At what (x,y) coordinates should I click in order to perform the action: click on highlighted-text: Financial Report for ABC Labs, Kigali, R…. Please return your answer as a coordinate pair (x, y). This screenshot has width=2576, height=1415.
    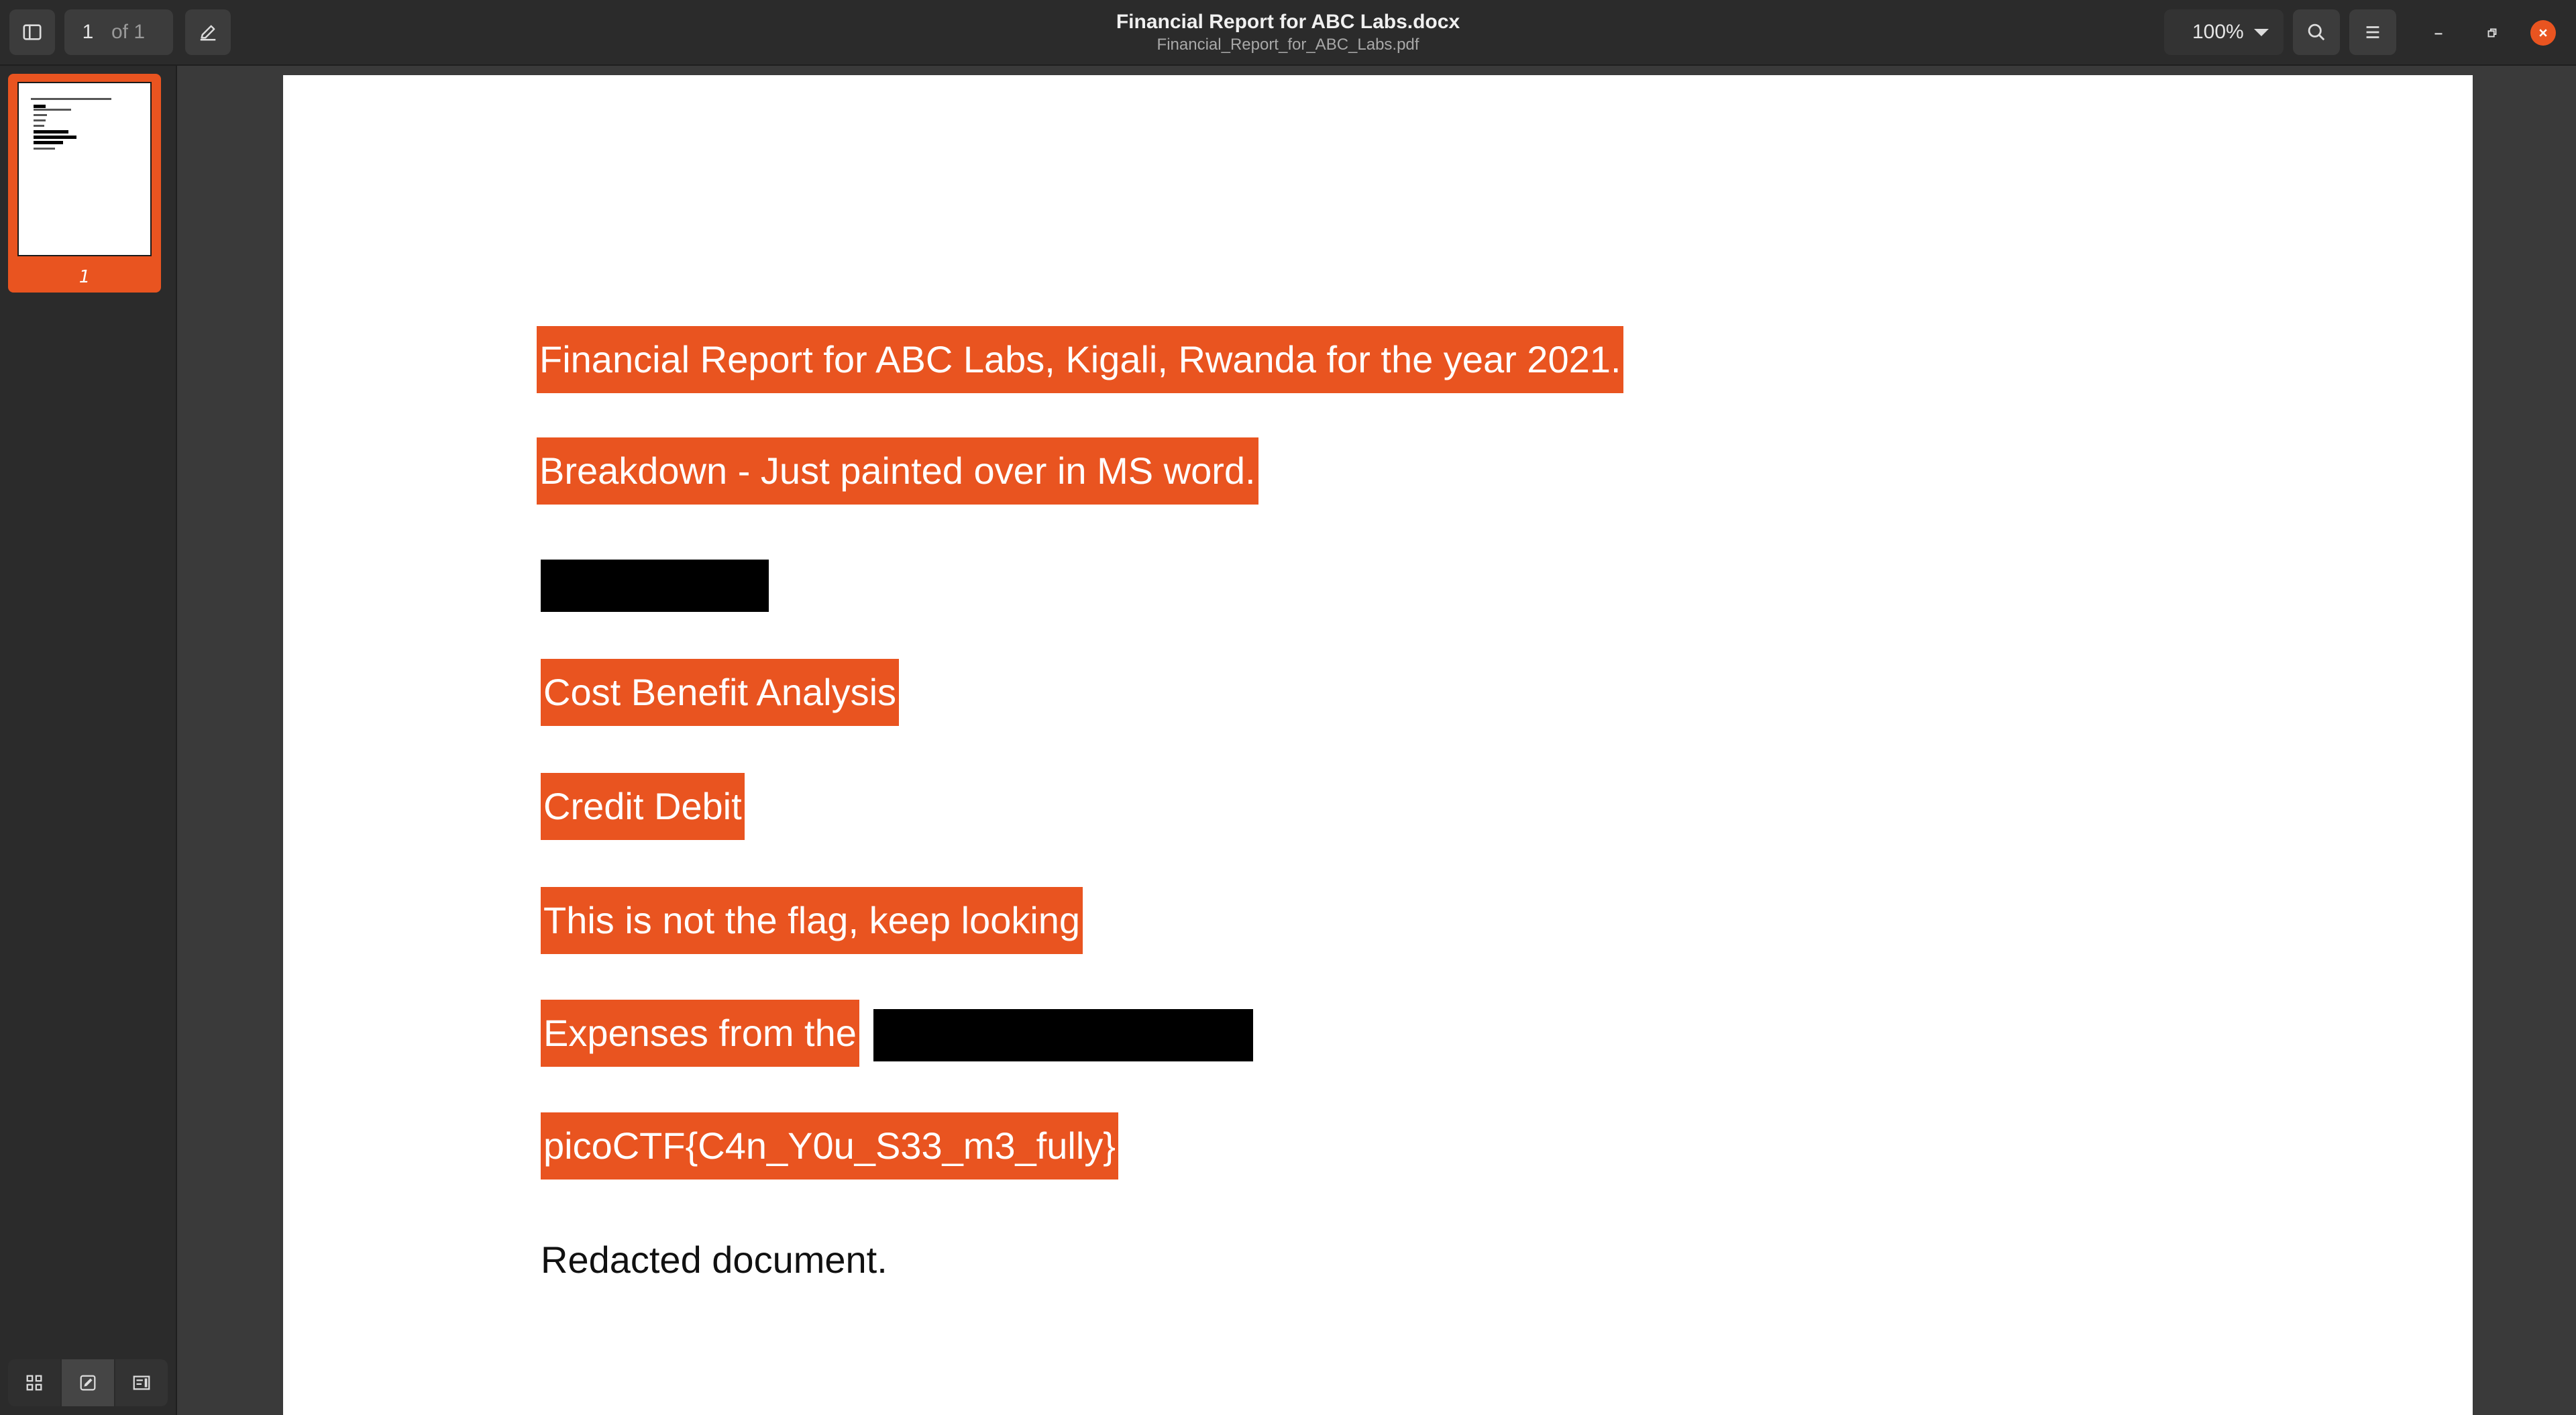
    Looking at the image, I should click on (1080, 359).